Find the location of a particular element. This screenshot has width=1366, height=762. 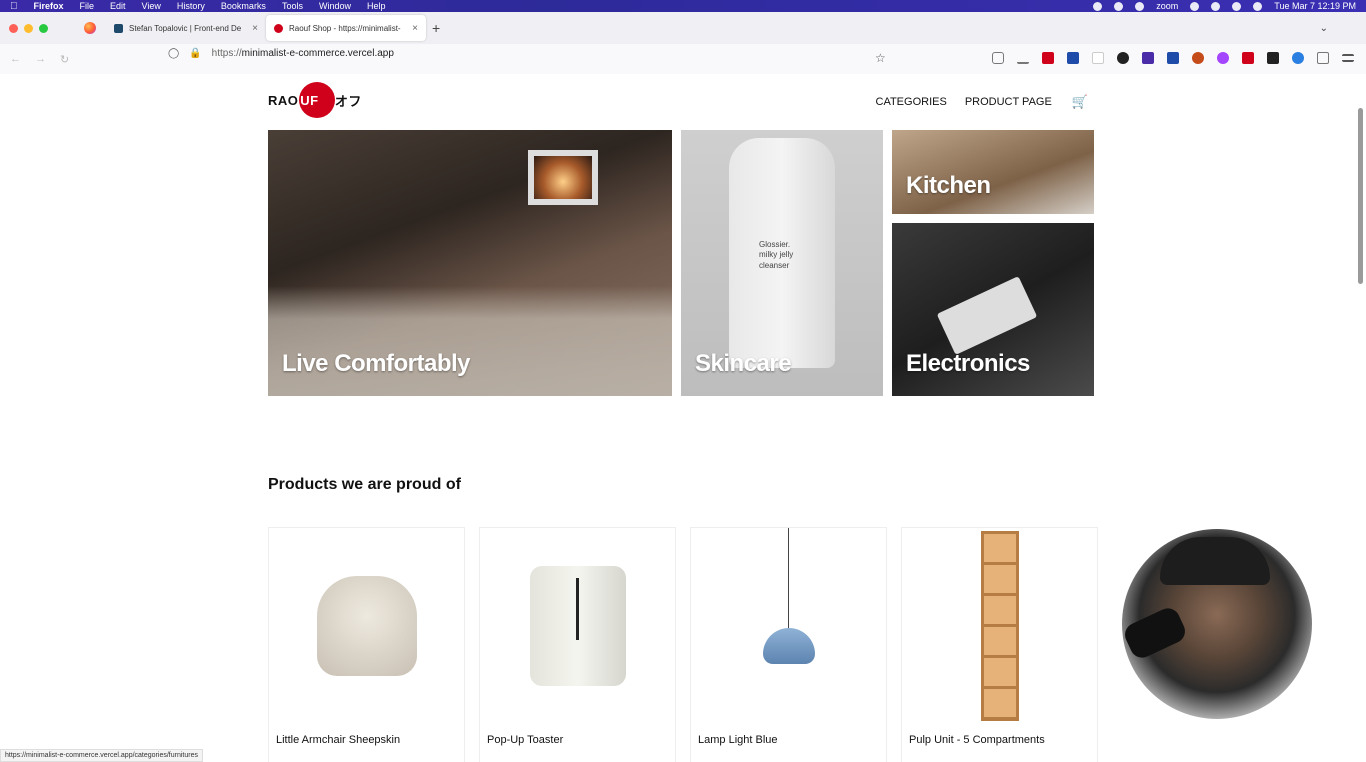

menu-help: Help is located at coordinates (376, 6).